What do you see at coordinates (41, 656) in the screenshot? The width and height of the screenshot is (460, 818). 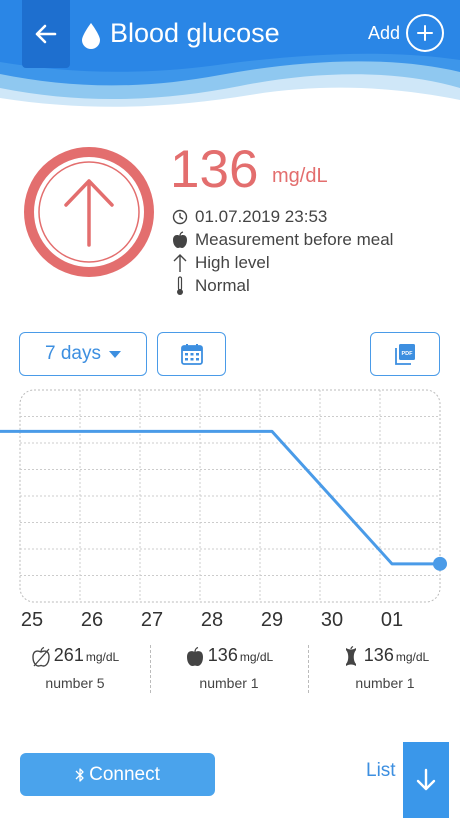 I see `apple-outline-icon` at bounding box center [41, 656].